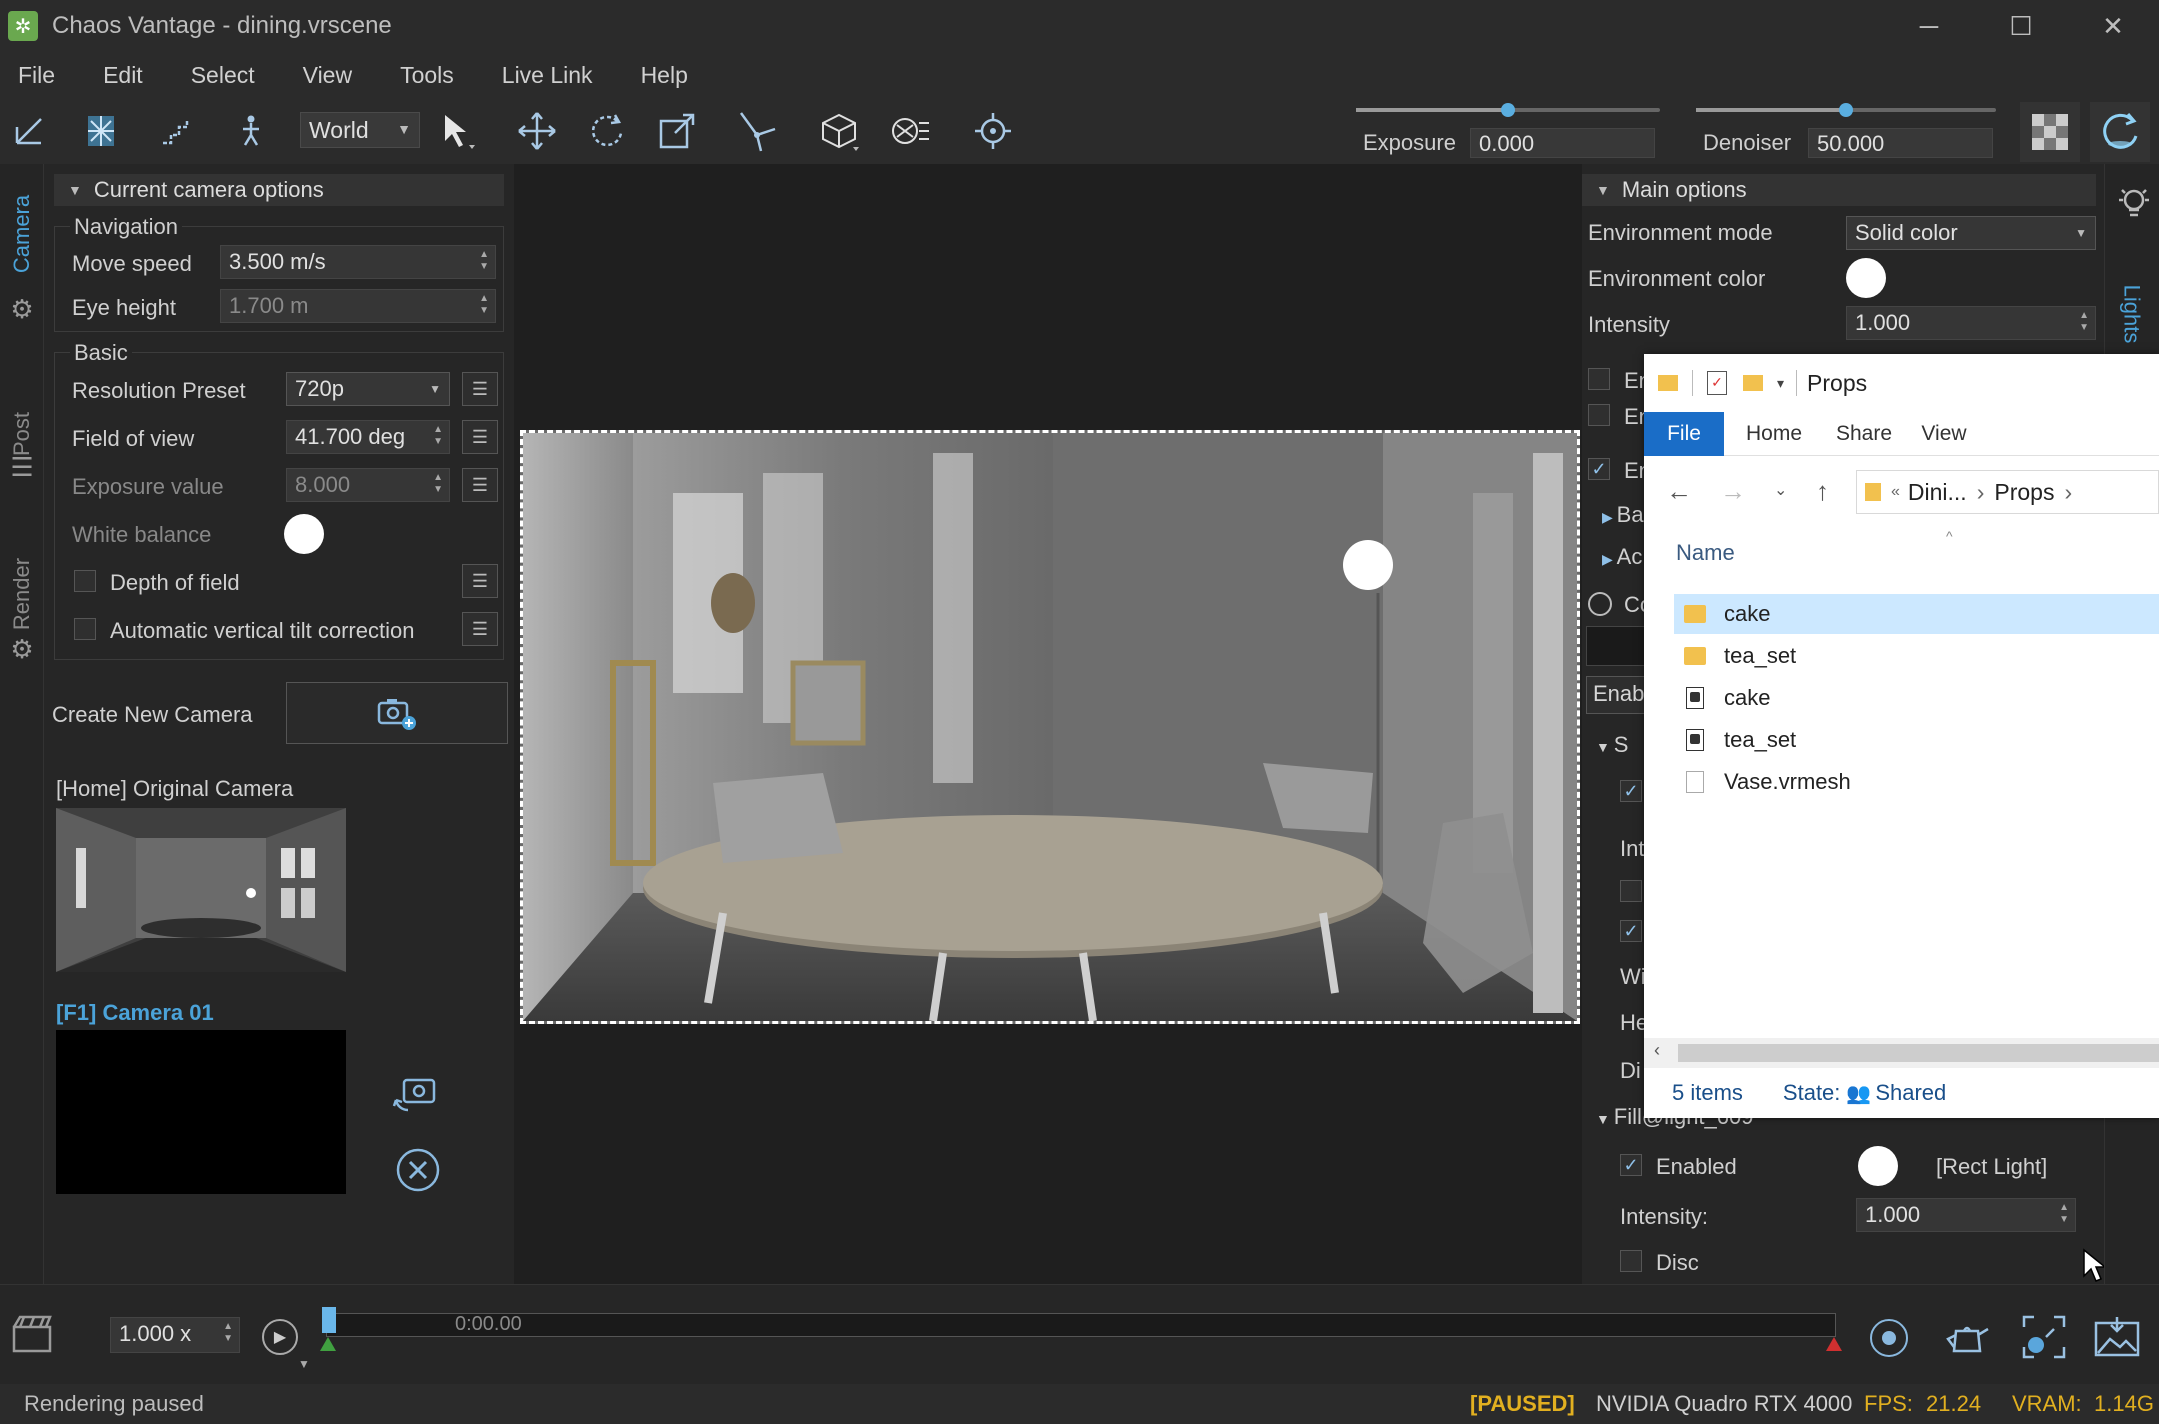 This screenshot has height=1424, width=2159. Describe the element at coordinates (327, 75) in the screenshot. I see `menu-view: View` at that location.